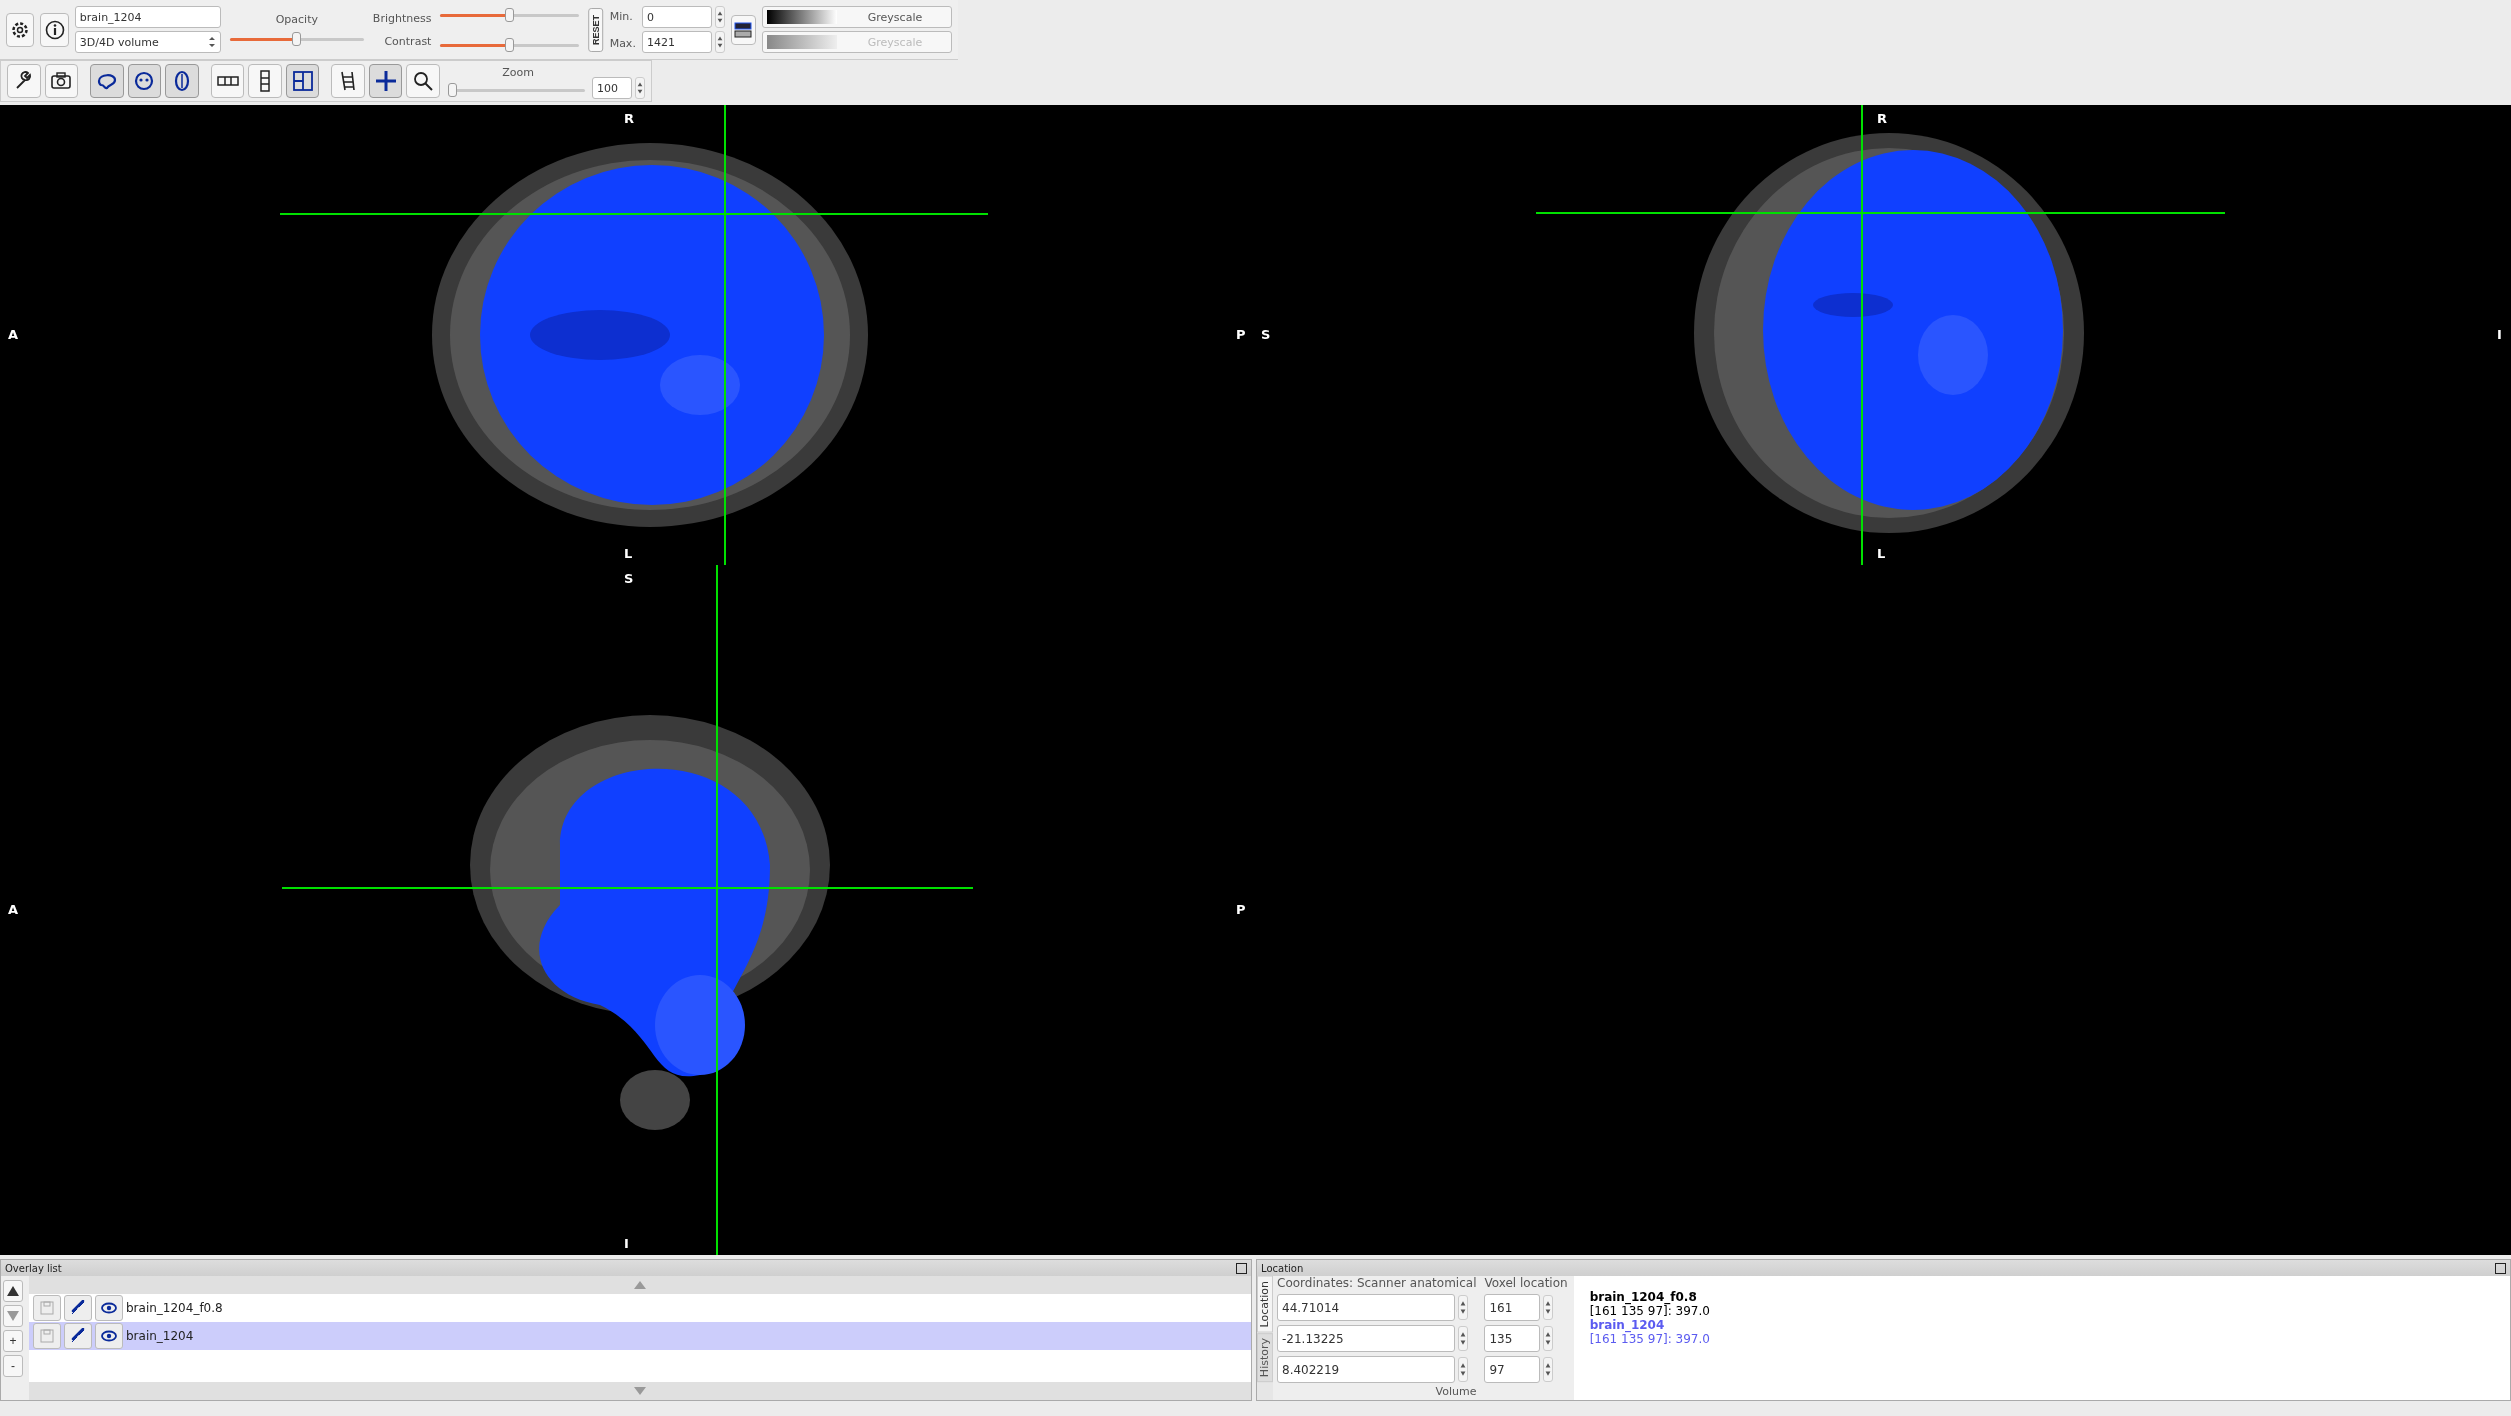 Image resolution: width=2511 pixels, height=1416 pixels. What do you see at coordinates (408, 41) in the screenshot?
I see `contrast-label: Contrast` at bounding box center [408, 41].